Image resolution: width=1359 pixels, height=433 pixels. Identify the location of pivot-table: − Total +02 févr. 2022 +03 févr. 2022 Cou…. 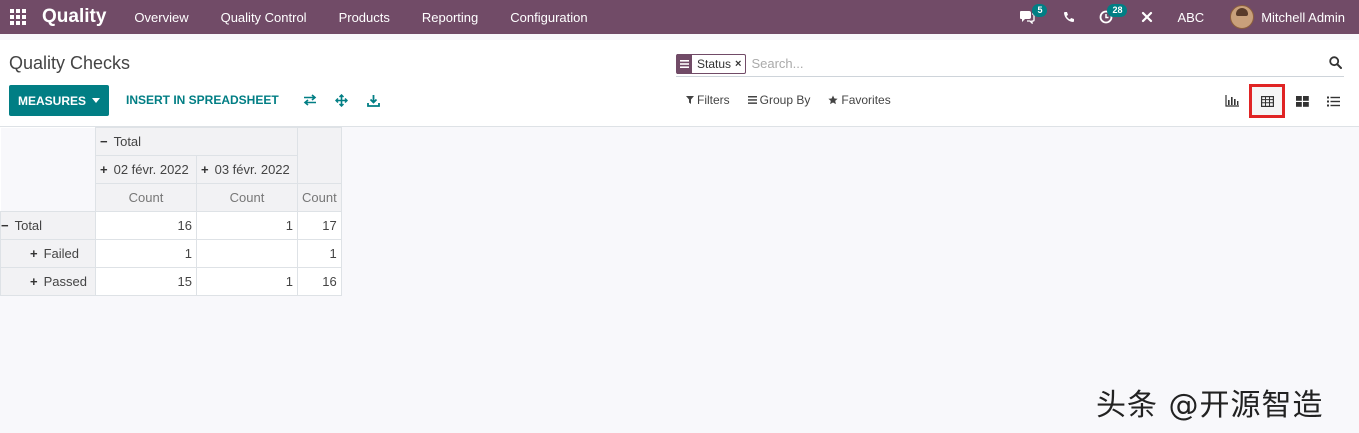
(171, 211).